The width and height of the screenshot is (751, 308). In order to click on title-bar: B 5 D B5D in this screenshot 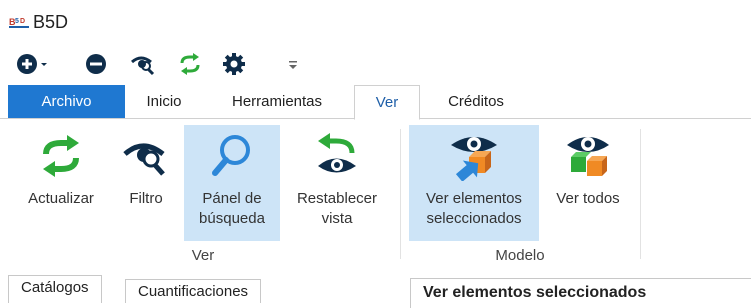, I will do `click(375, 21)`.